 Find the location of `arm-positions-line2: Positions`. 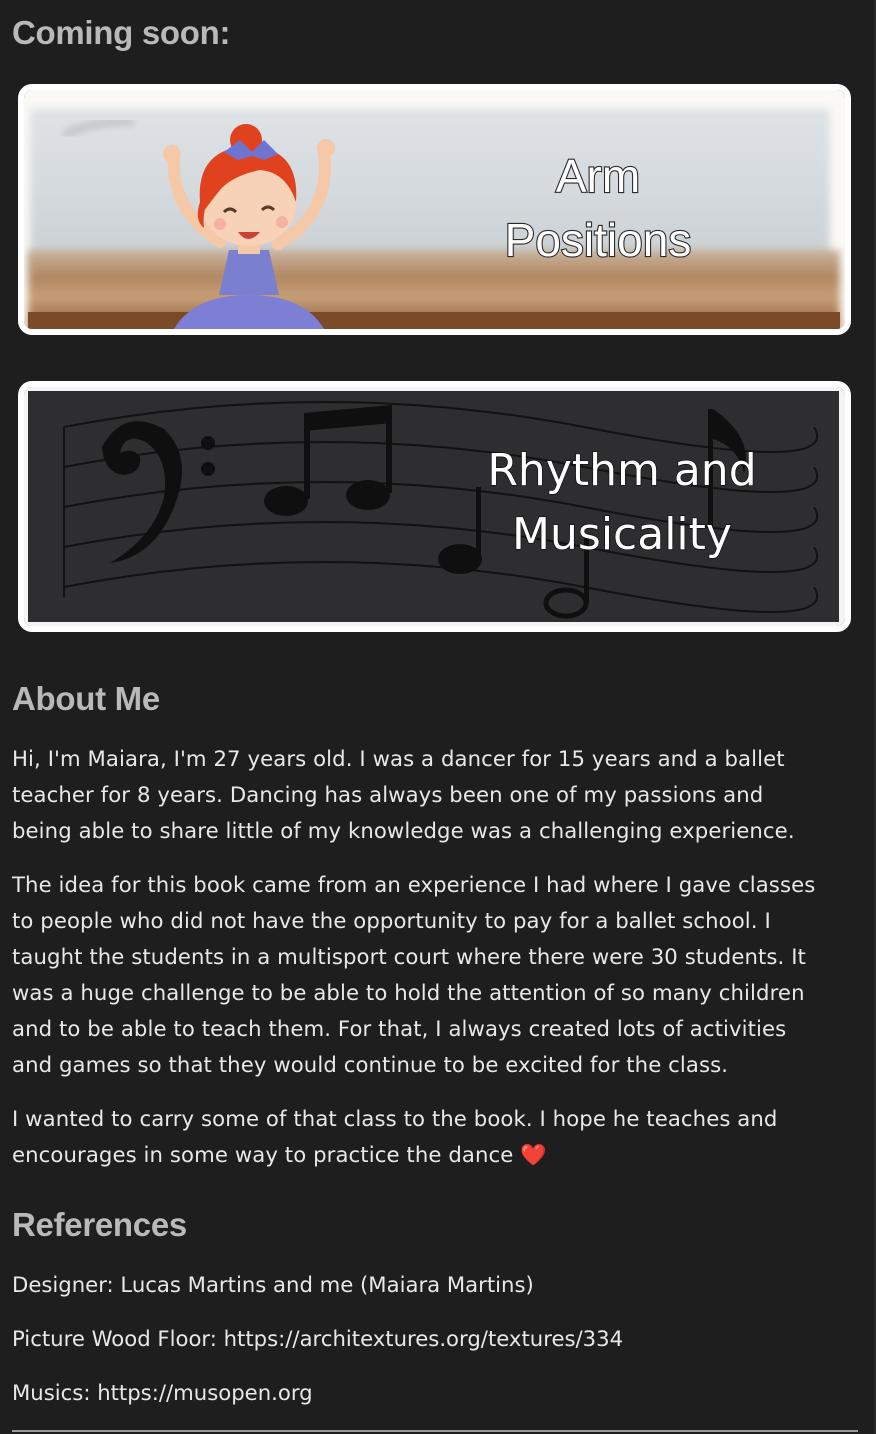

arm-positions-line2: Positions is located at coordinates (598, 240).